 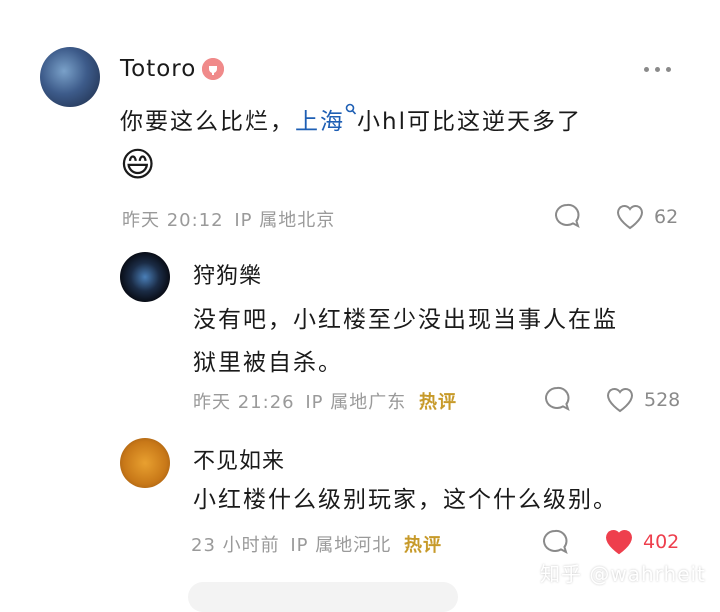 What do you see at coordinates (326, 119) in the screenshot?
I see `search-link: 上海` at bounding box center [326, 119].